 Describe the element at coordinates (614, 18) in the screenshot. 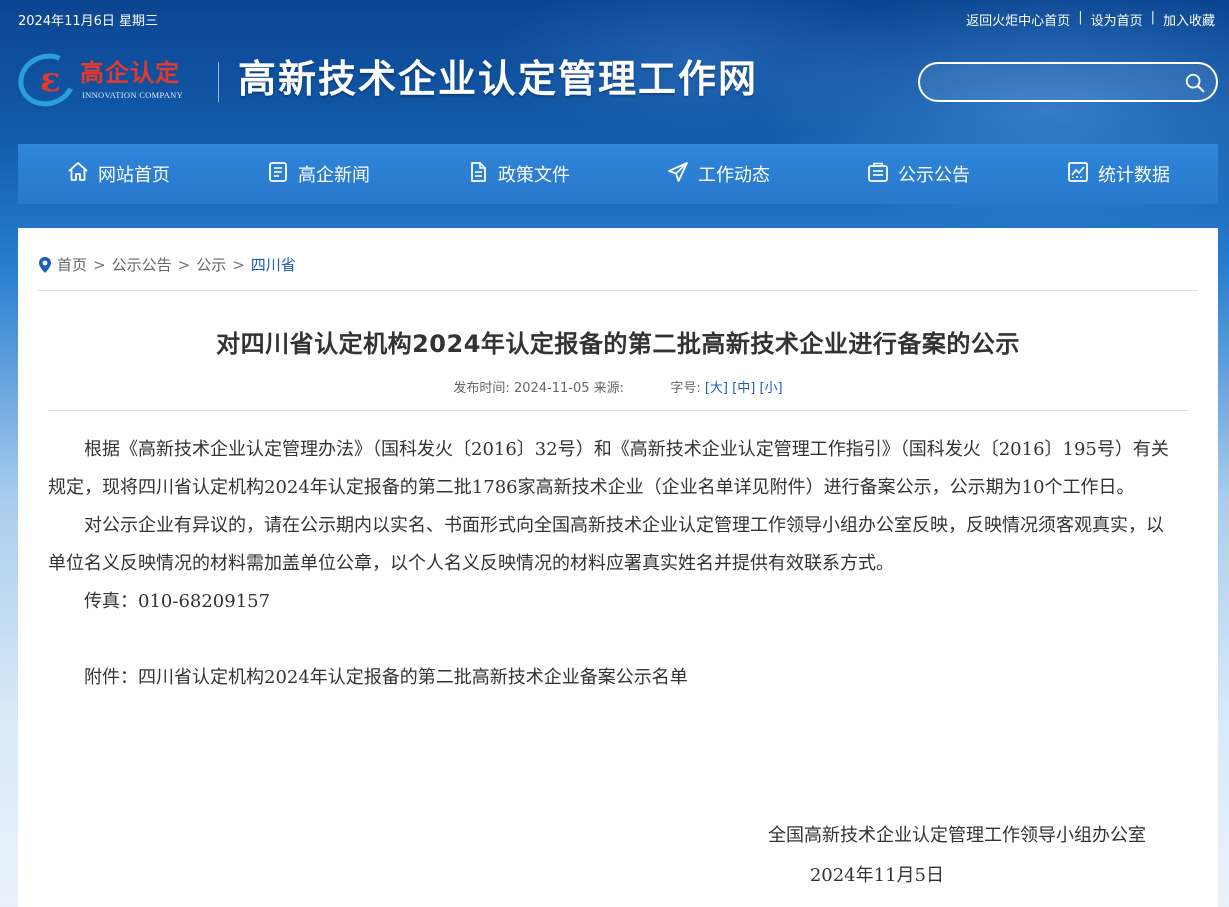

I see `top-bar: 2024年11月6日 星期三 返回火炬中心首页 | 设为首页 | 加入收藏` at that location.